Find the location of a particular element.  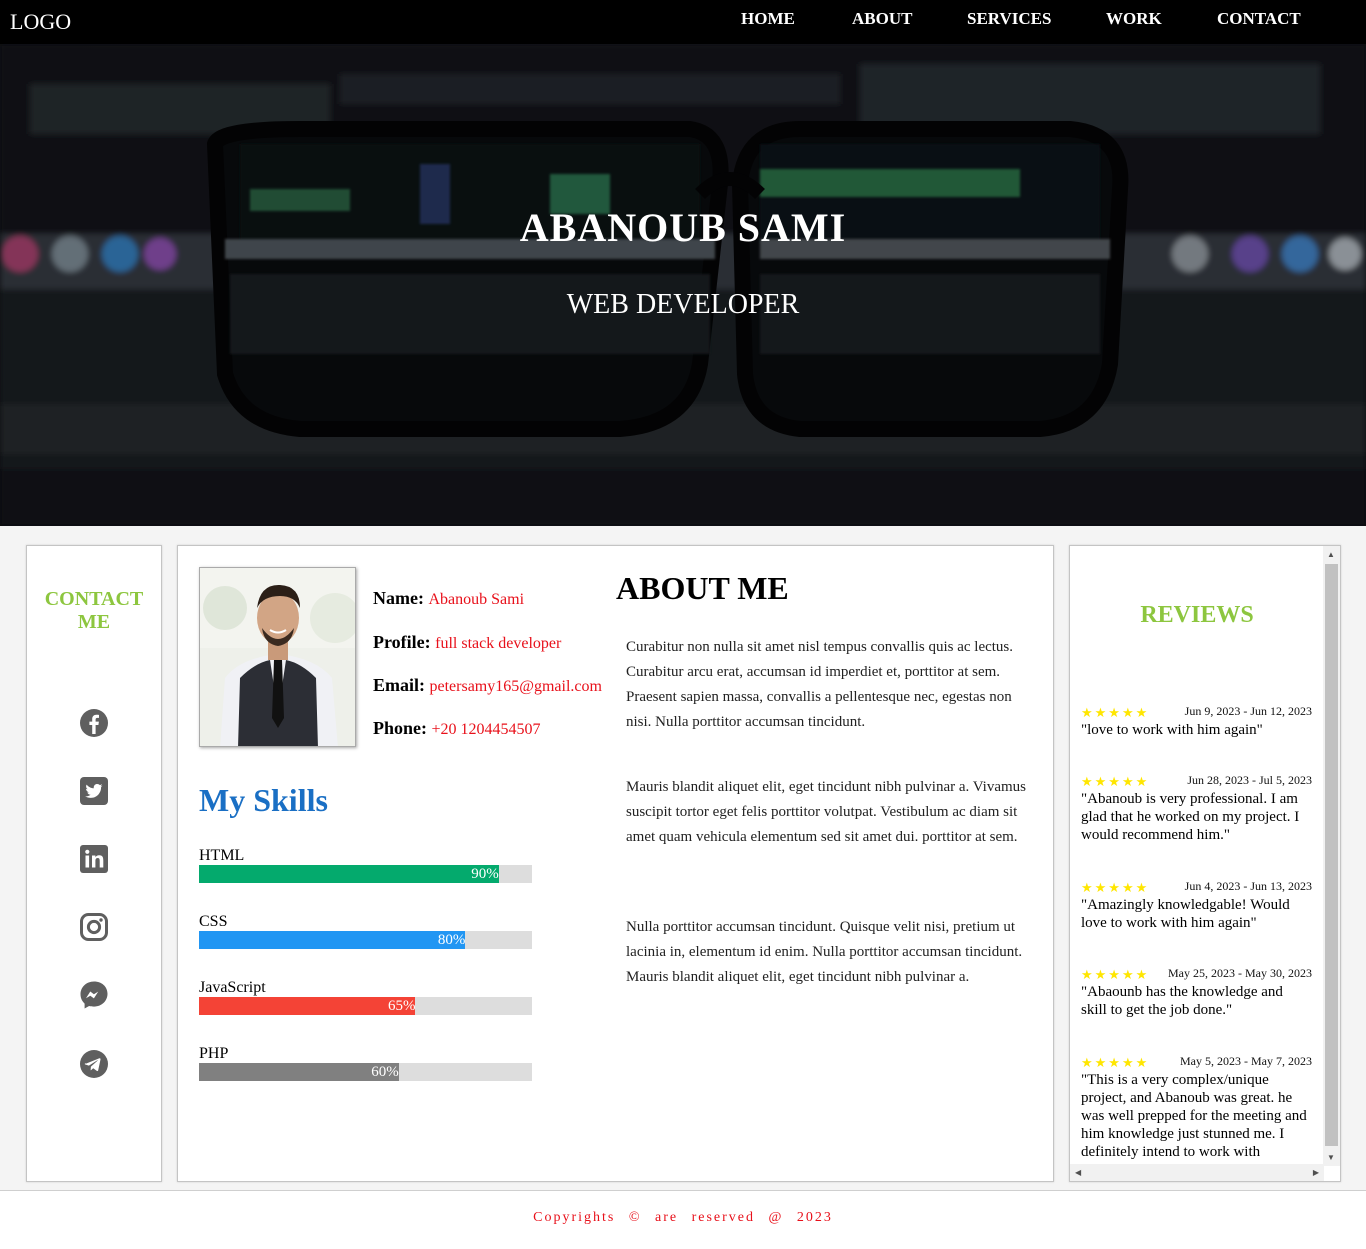

top-navbar: LOGO HOME ABOUT SERVICES WORK CONTACT is located at coordinates (683, 22).